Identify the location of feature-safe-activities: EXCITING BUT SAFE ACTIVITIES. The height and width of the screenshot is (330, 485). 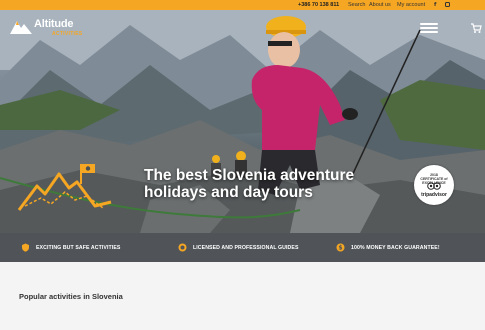
(70, 247).